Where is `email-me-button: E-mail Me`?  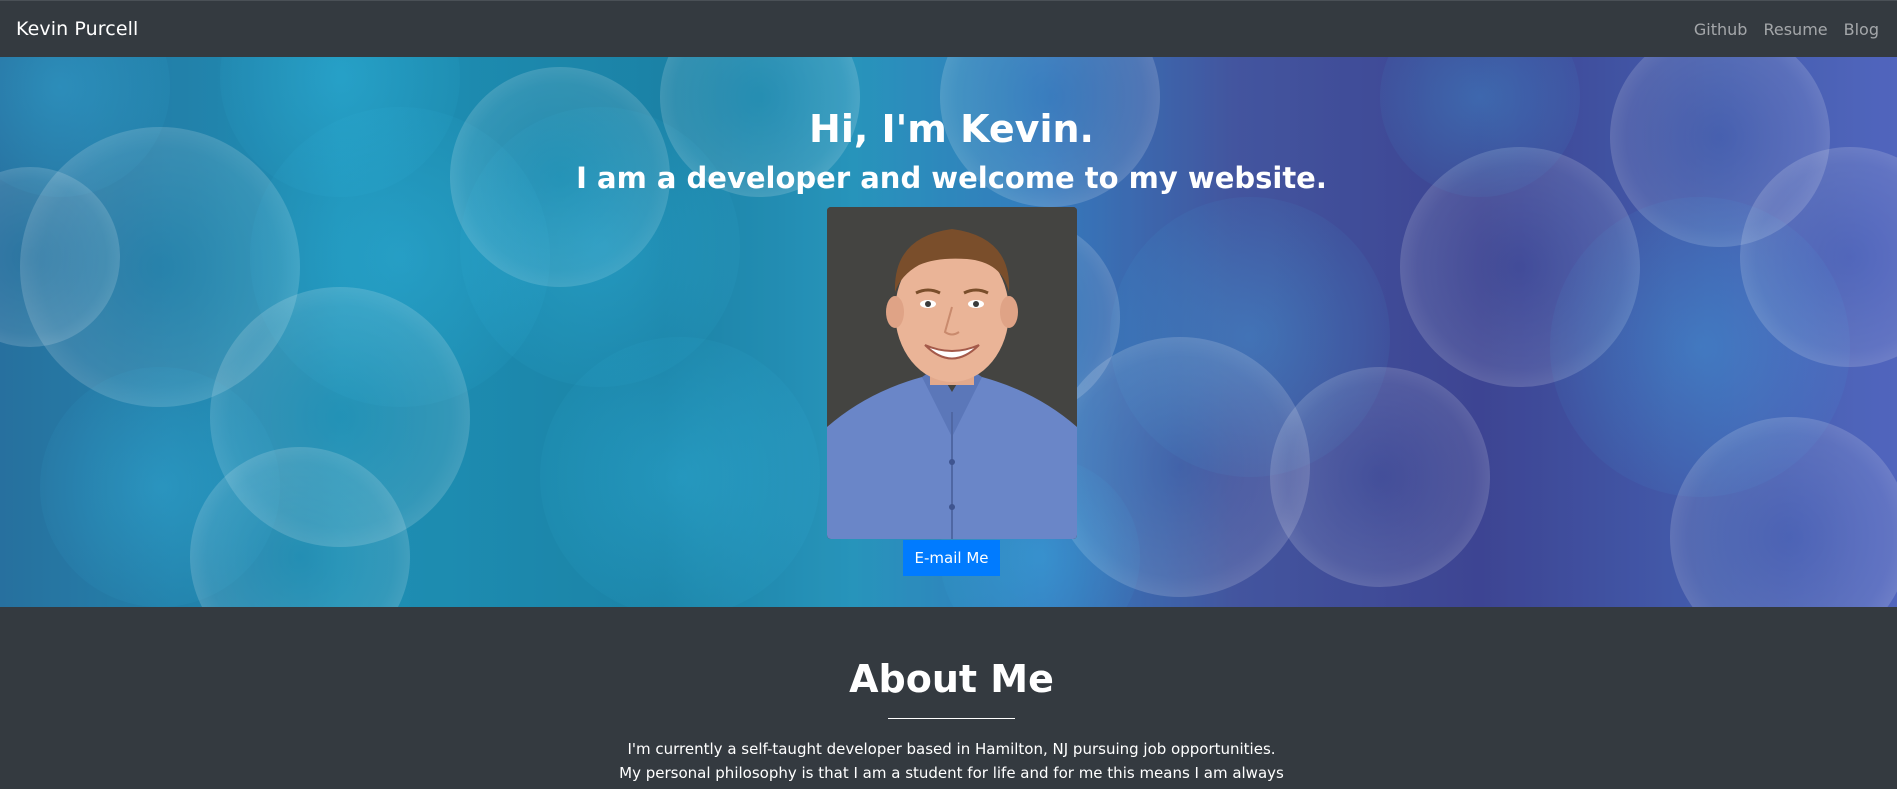 email-me-button: E-mail Me is located at coordinates (951, 558).